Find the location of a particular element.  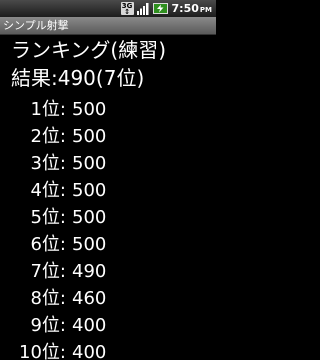

status-bar: 3G ↕ 7:50PM is located at coordinates (108, 8).